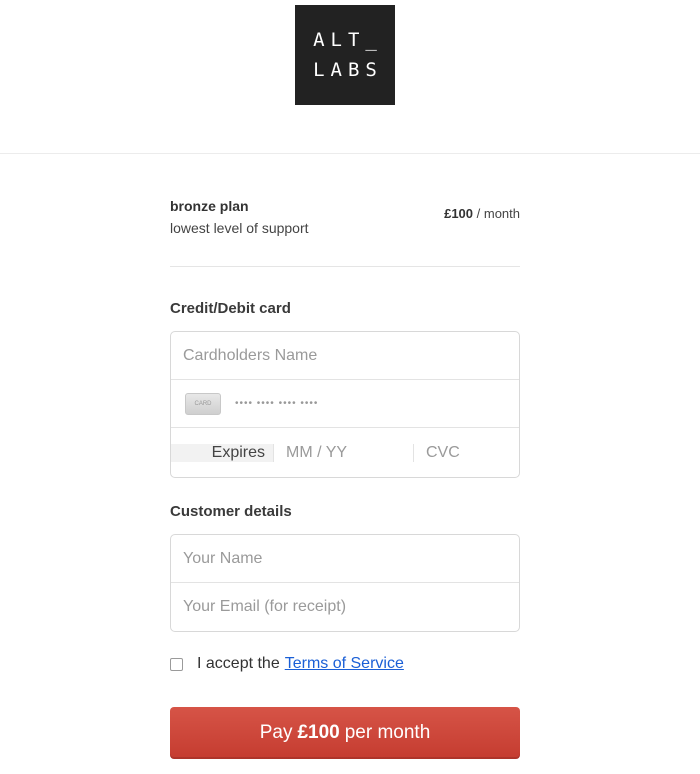 The image size is (700, 774). What do you see at coordinates (176, 664) in the screenshot?
I see `terms-checkbox` at bounding box center [176, 664].